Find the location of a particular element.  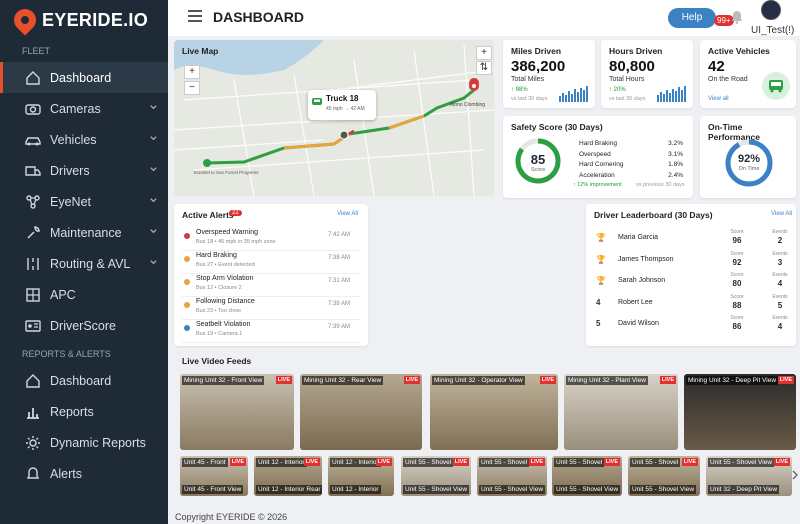

alert-detail: Bus 18 • 45 mph in 35 mph zone is located at coordinates (236, 242).